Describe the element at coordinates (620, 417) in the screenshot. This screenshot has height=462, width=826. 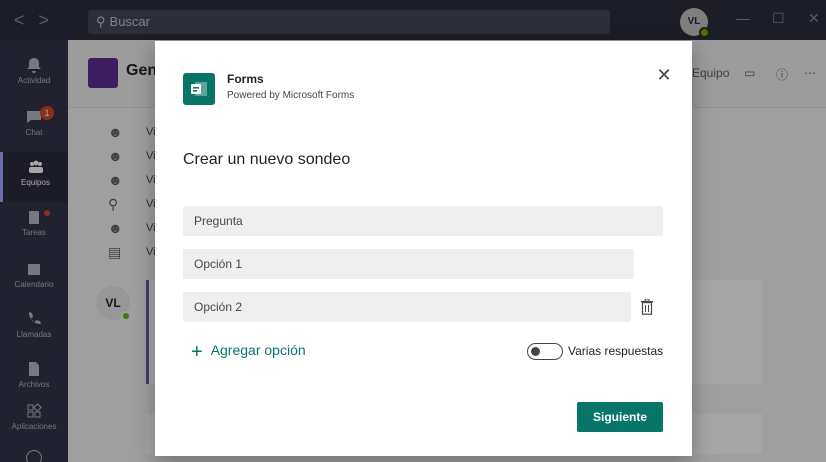
I see `next-button: Siguiente` at that location.